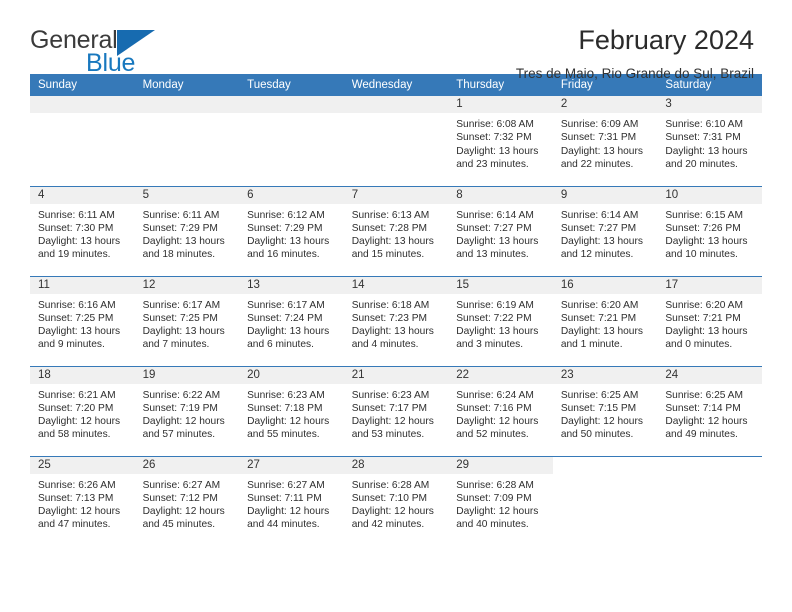 The width and height of the screenshot is (792, 612). Describe the element at coordinates (92, 50) in the screenshot. I see `general-blue-logo: General Blue` at that location.